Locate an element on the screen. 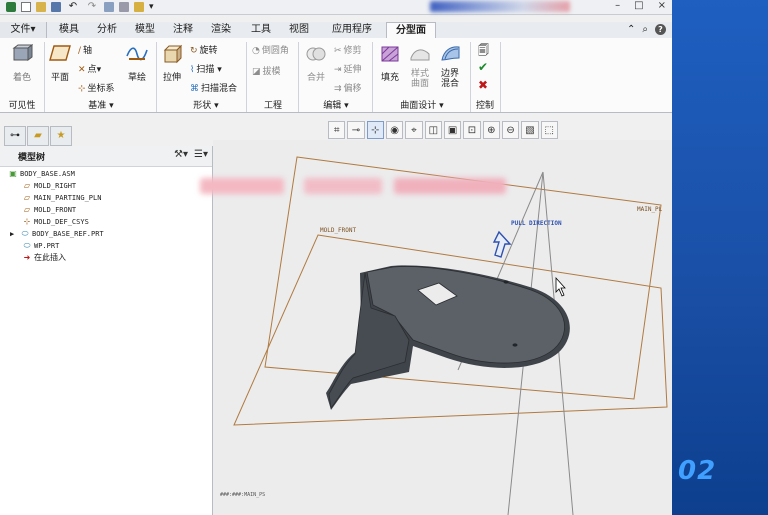 This screenshot has height=515, width=768. tab-favorites: ★ is located at coordinates (61, 136).